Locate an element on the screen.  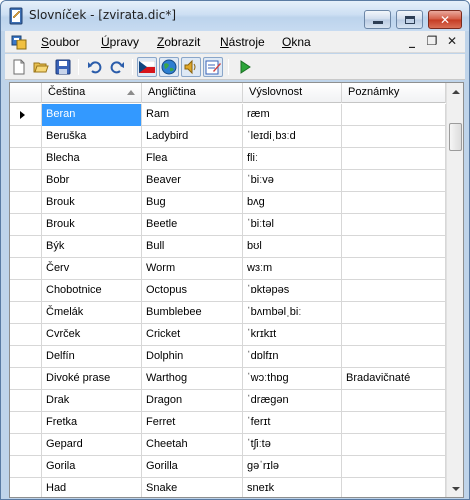
cell-czech: Divoké prase is located at coordinates (92, 379).